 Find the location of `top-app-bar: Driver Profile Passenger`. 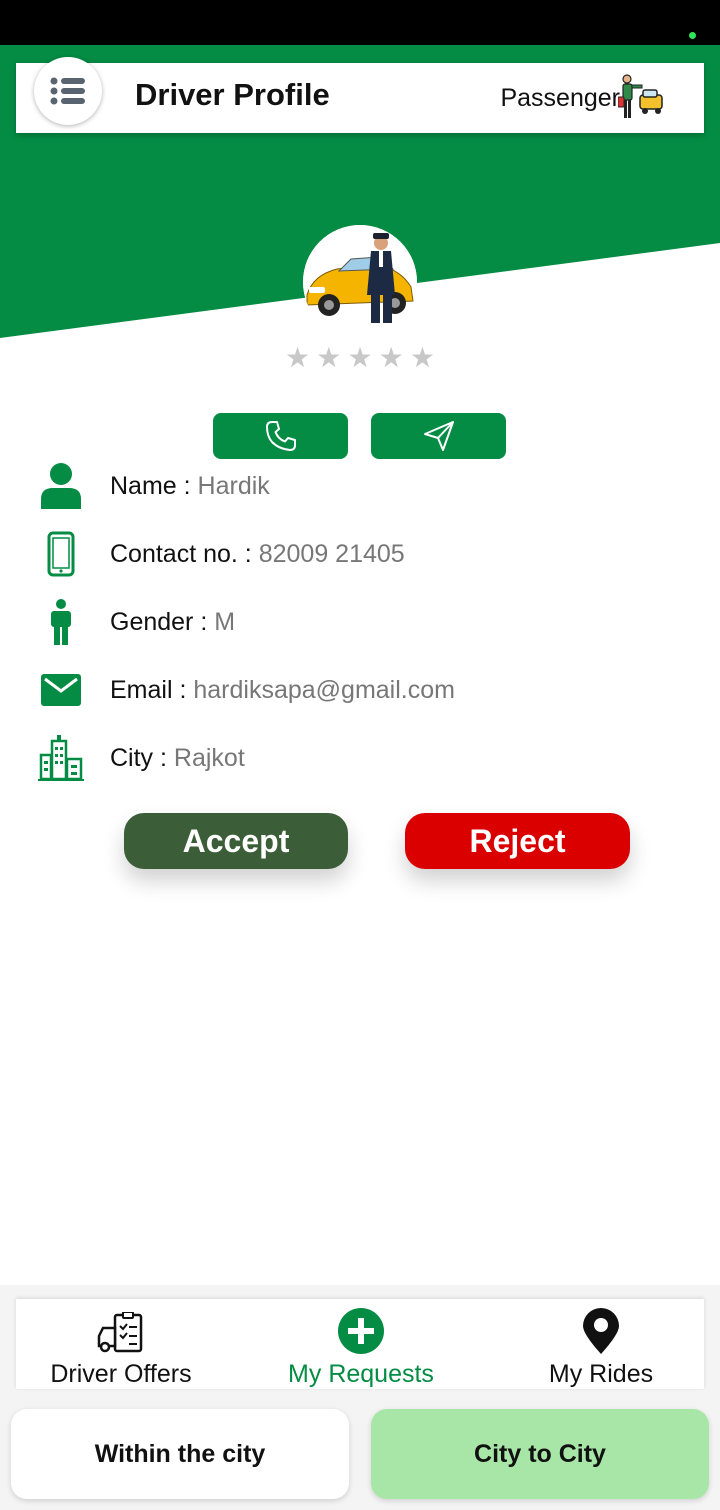

top-app-bar: Driver Profile Passenger is located at coordinates (360, 95).